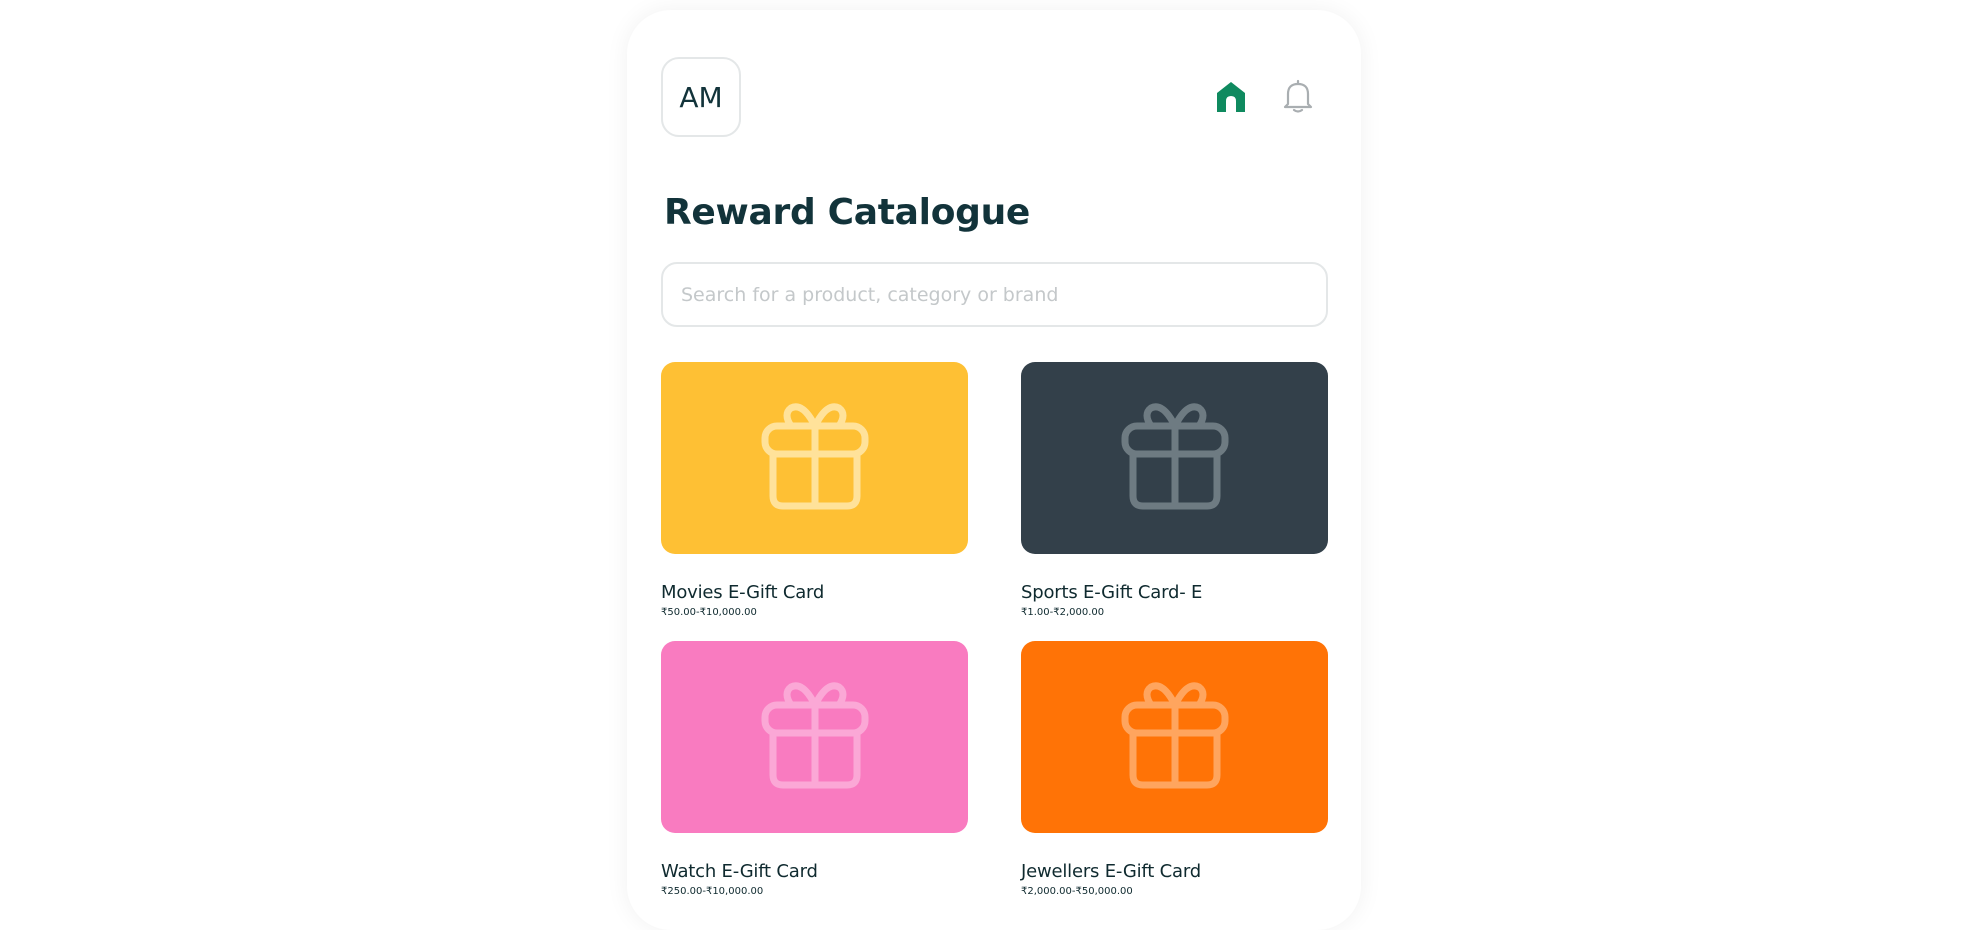  What do you see at coordinates (709, 612) in the screenshot?
I see `card-price-range: ₹50.00-₹10,000.00` at bounding box center [709, 612].